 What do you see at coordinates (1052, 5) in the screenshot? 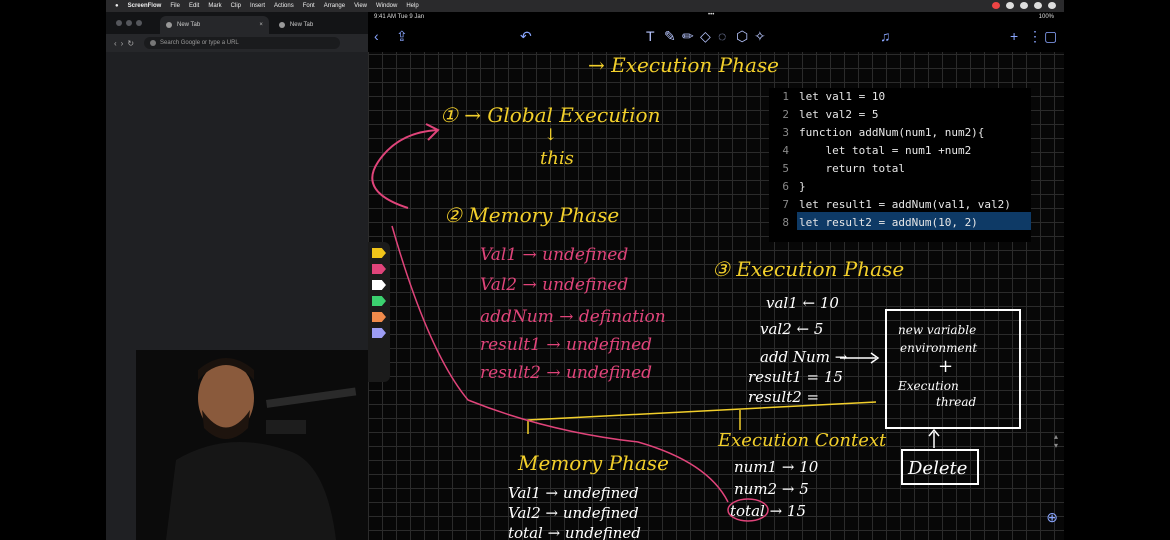
I see `control-center-icon` at bounding box center [1052, 5].